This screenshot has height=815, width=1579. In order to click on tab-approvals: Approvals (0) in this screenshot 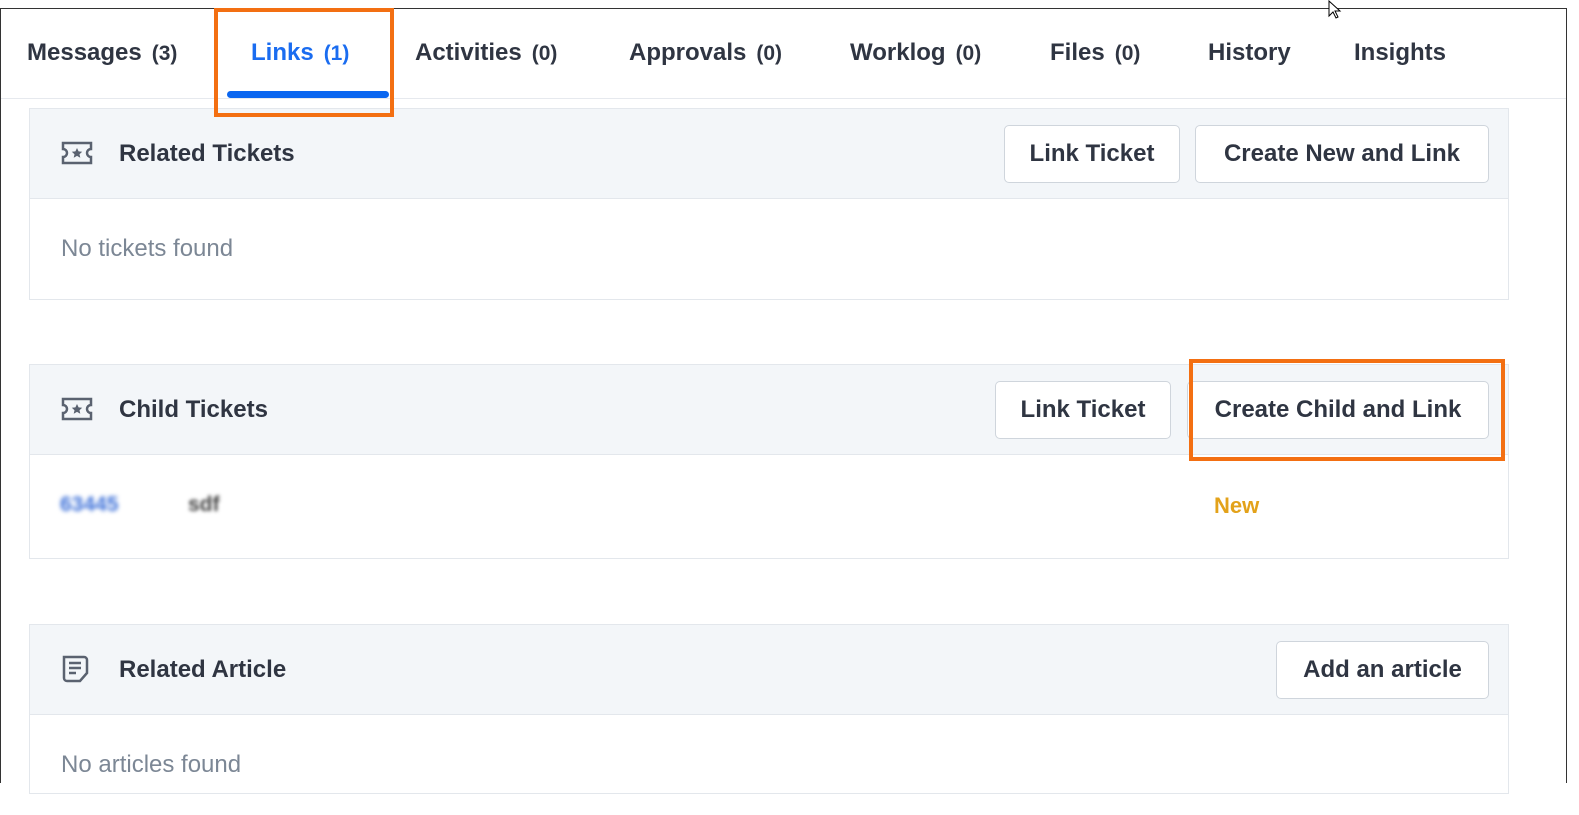, I will do `click(705, 53)`.